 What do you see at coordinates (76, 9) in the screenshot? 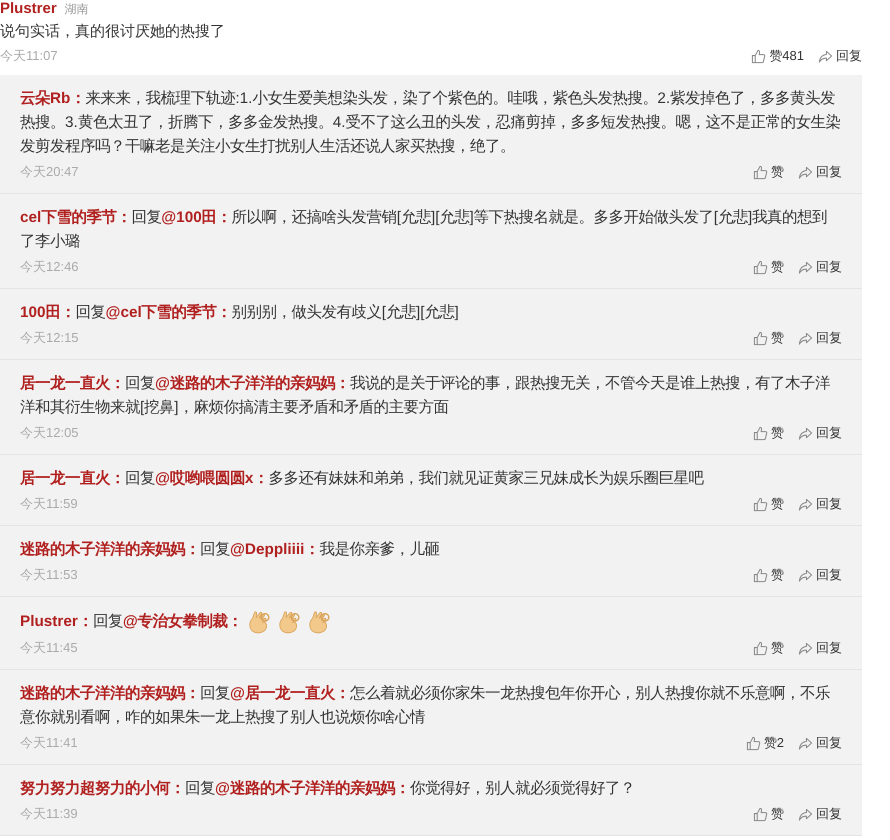
I see `location-label: 湖南` at bounding box center [76, 9].